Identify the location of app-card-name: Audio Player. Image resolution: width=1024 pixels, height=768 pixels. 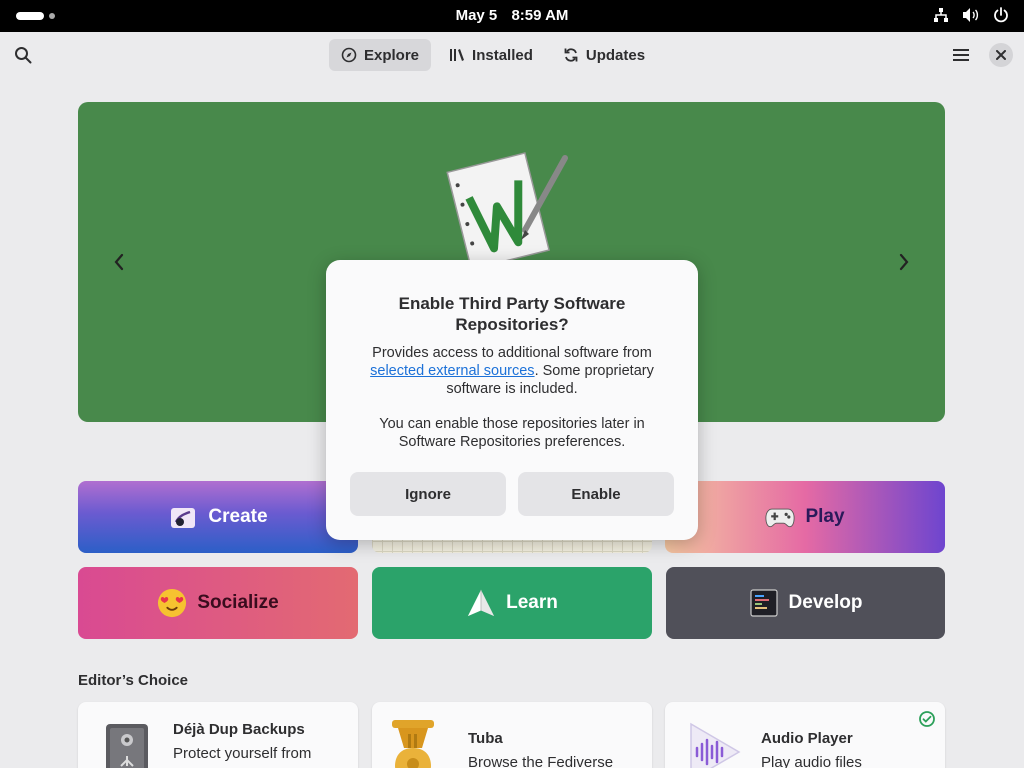
(807, 738).